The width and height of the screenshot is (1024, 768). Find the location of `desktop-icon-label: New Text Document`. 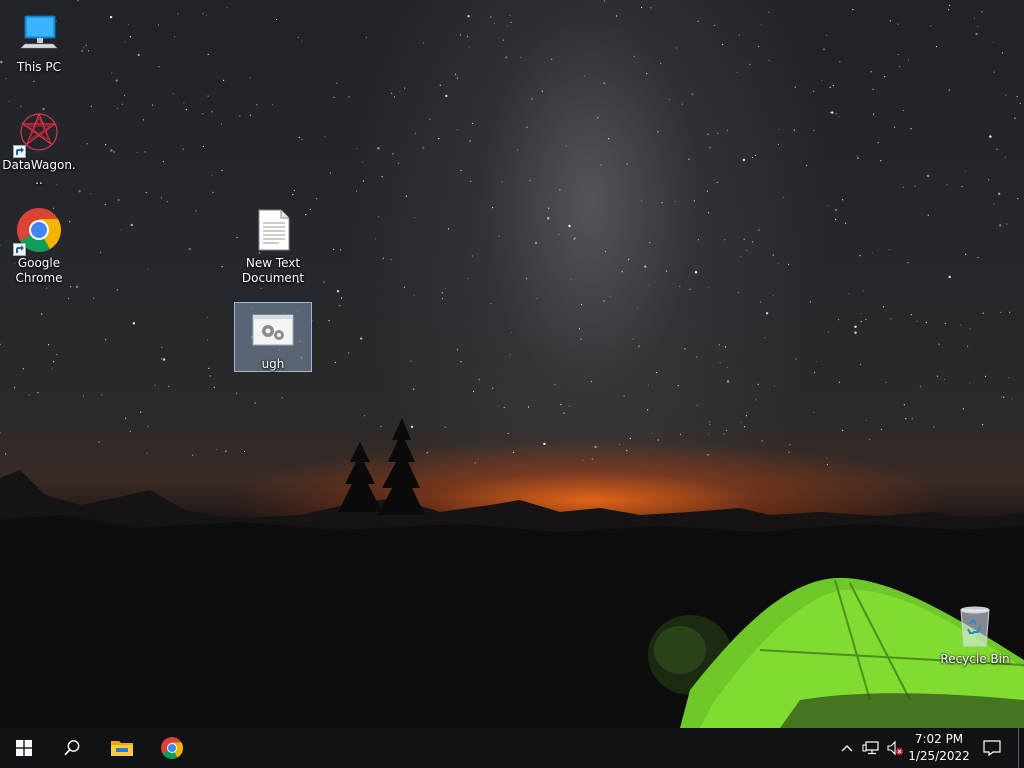

desktop-icon-label: New Text Document is located at coordinates (273, 270).